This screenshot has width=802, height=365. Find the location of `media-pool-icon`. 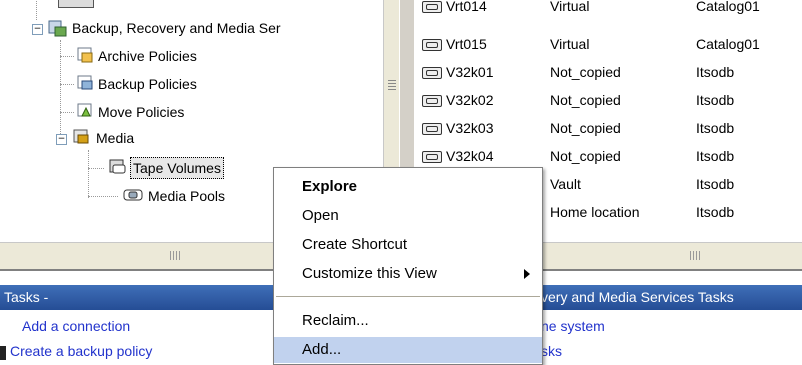

media-pool-icon is located at coordinates (132, 194).